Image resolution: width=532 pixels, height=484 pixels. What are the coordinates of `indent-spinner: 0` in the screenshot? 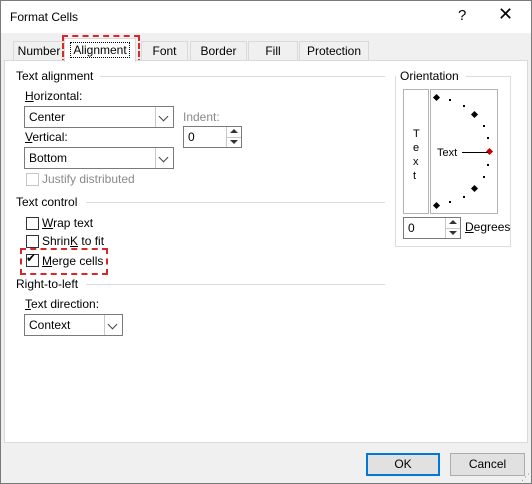 It's located at (212, 137).